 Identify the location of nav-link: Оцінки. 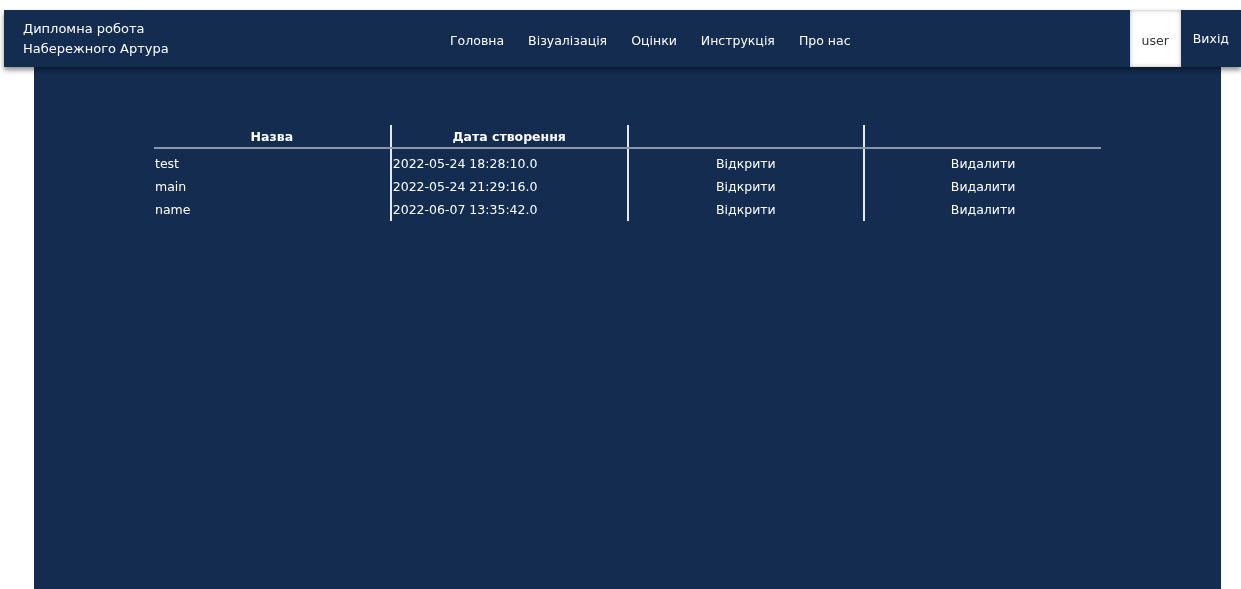
(654, 40).